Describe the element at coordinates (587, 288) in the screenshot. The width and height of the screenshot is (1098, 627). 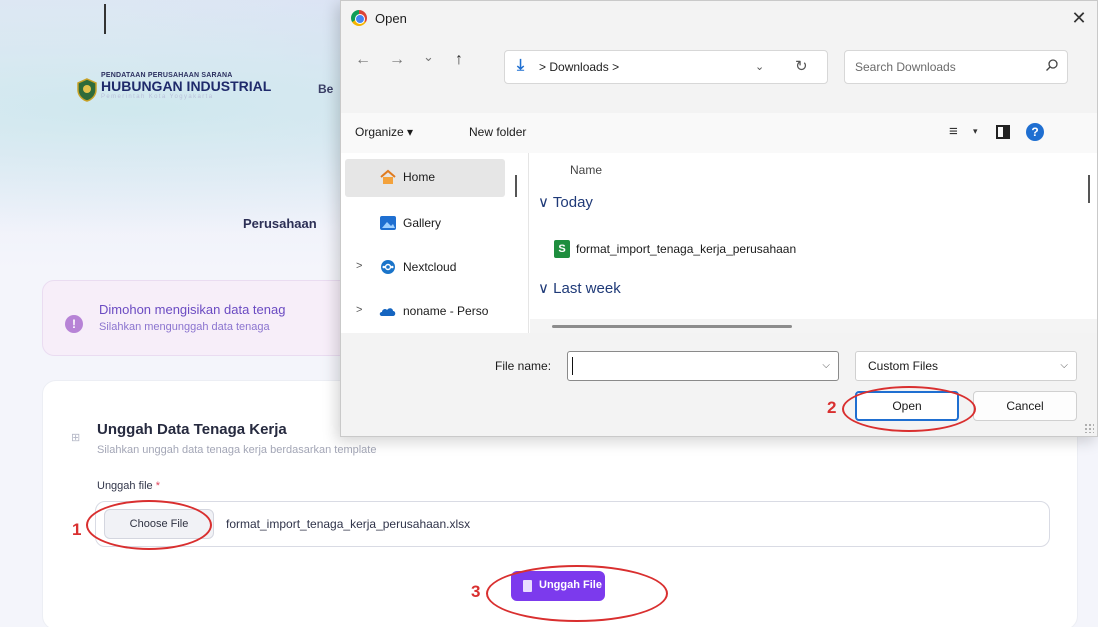
I see `group-label: Last week` at that location.